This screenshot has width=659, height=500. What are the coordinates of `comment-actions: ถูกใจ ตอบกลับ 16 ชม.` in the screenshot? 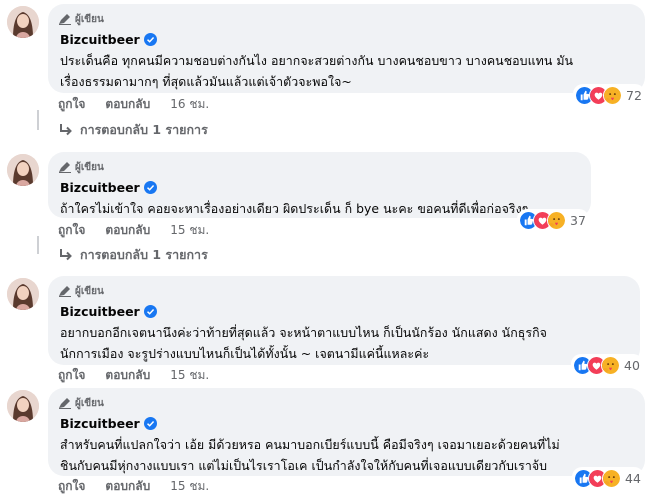 It's located at (133, 104).